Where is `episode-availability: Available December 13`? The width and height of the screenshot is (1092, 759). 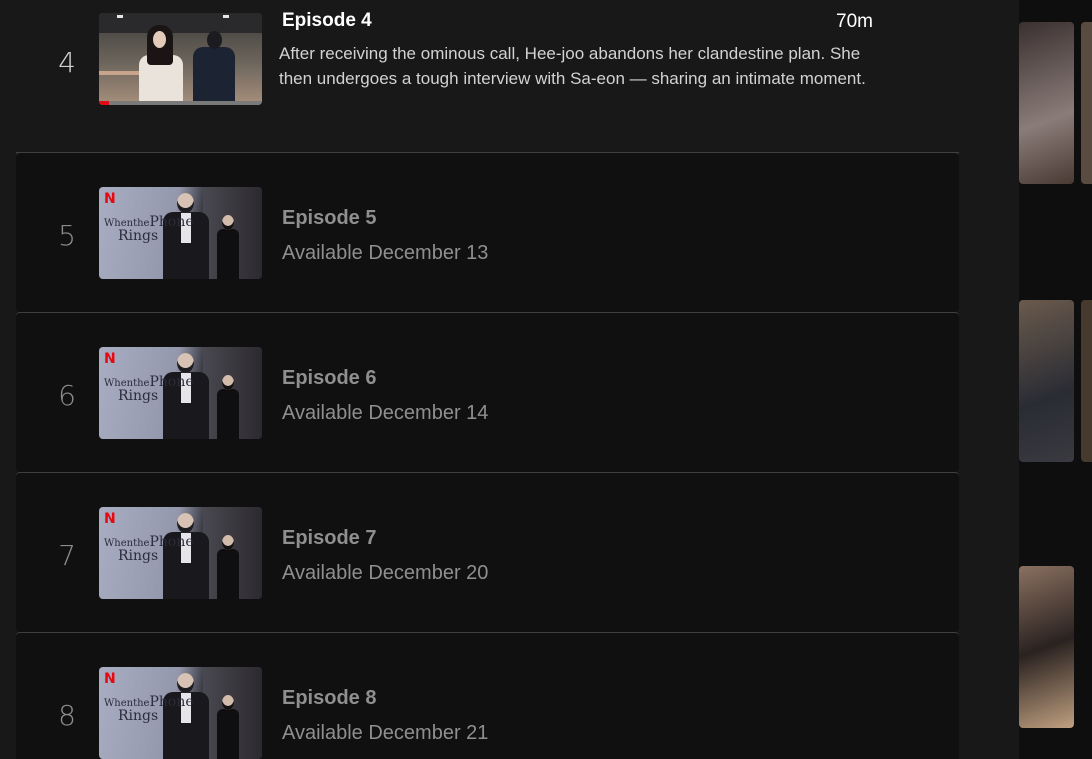
episode-availability: Available December 13 is located at coordinates (385, 253).